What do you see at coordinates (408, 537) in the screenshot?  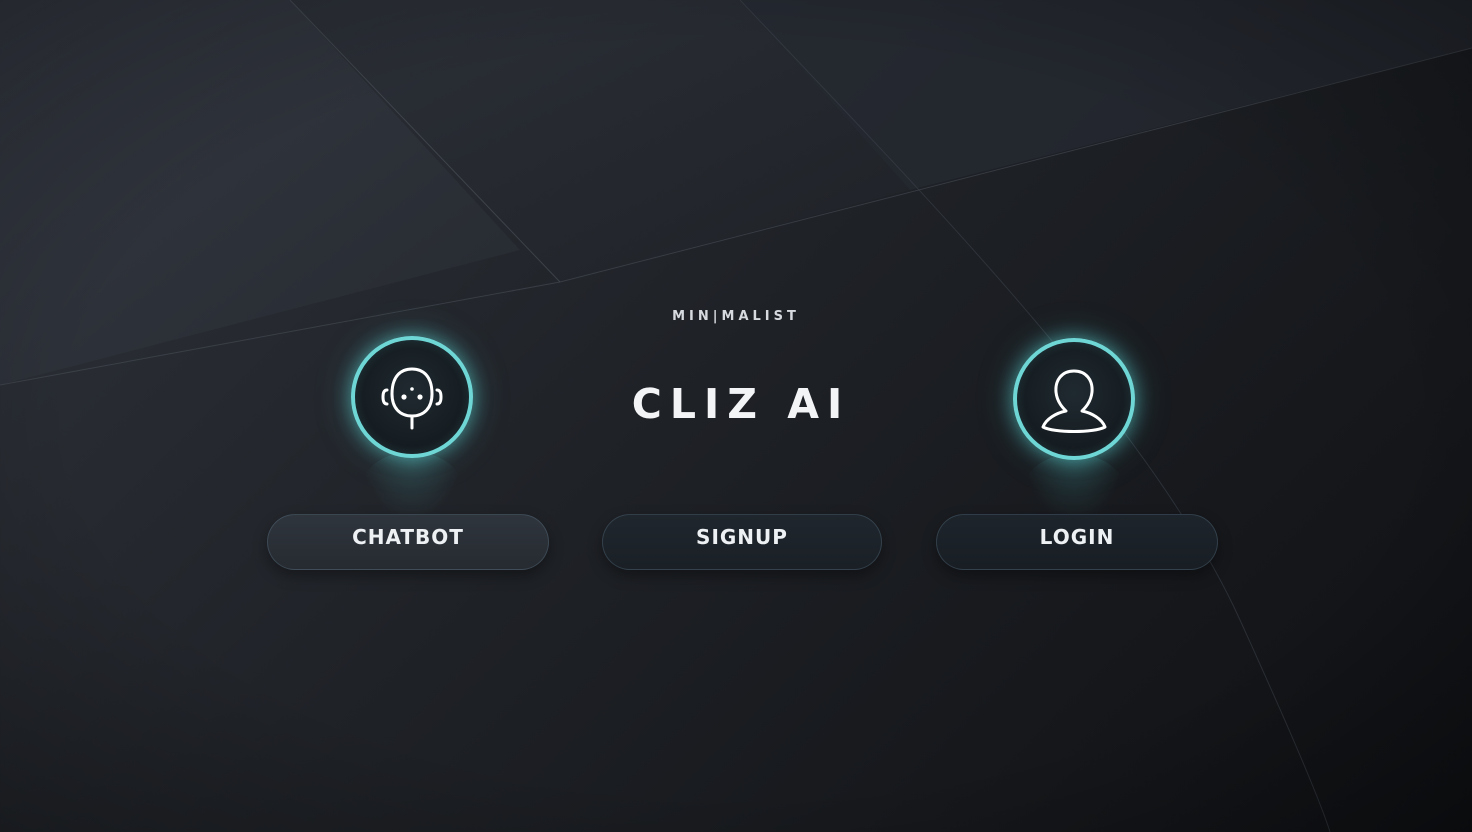 I see `chatbot-button-label: CHATBOT` at bounding box center [408, 537].